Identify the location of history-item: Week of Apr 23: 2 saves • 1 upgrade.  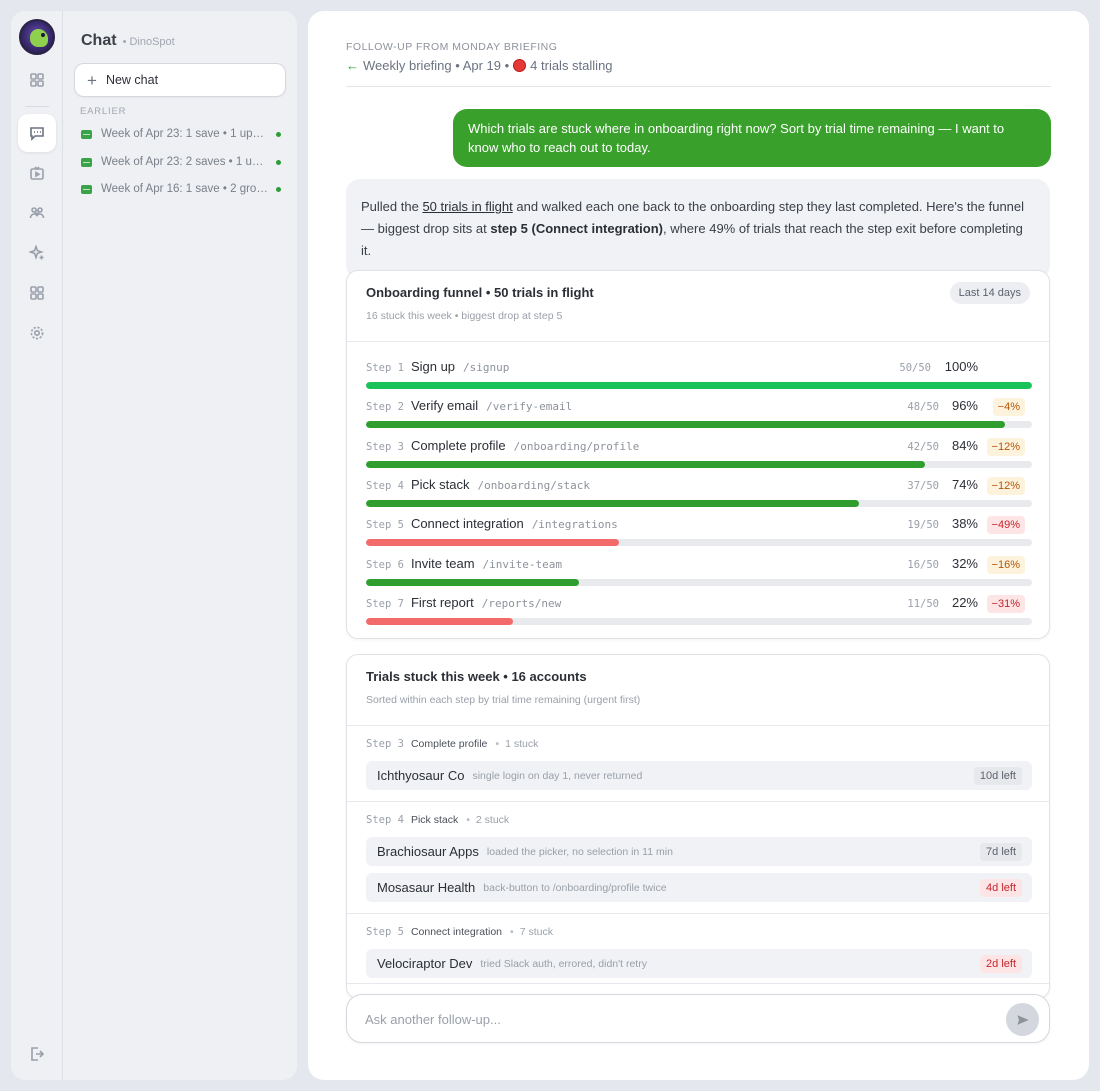
(181, 162).